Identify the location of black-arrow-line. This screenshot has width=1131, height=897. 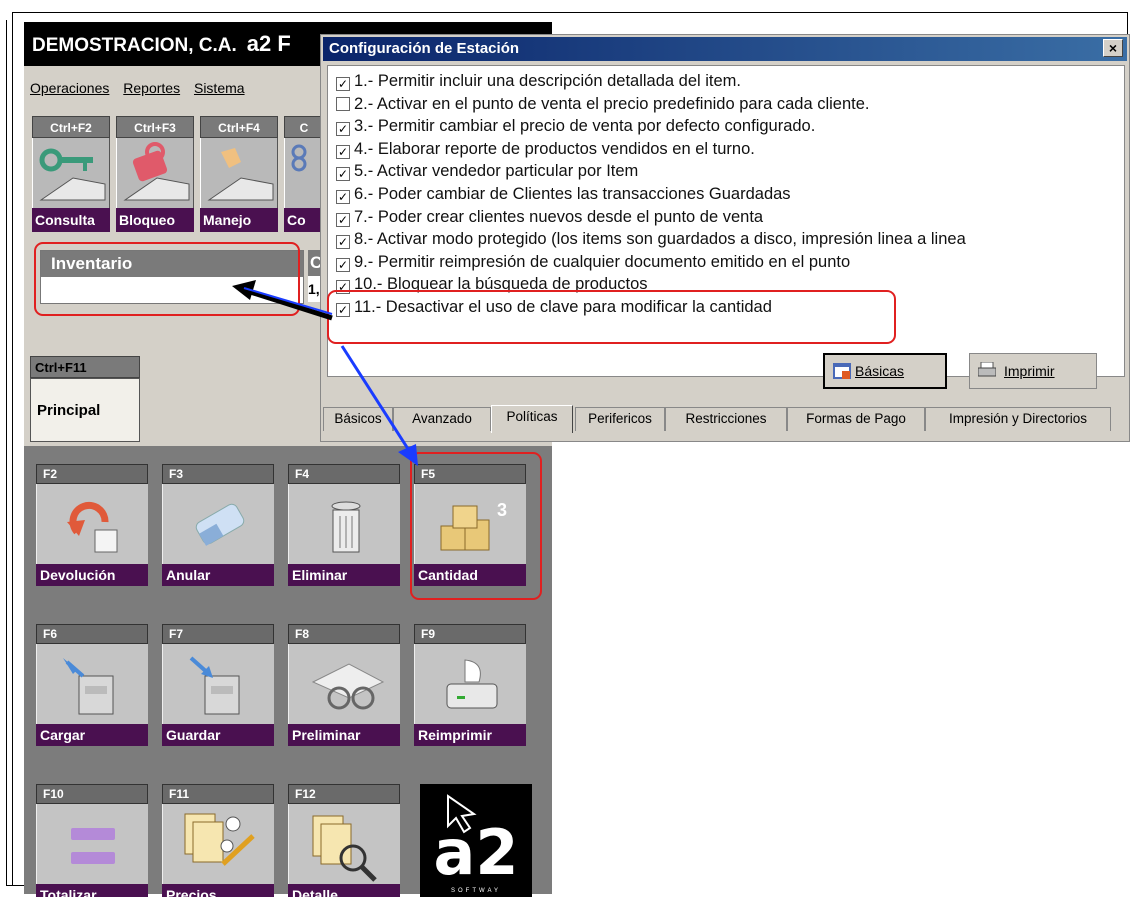
(288, 304).